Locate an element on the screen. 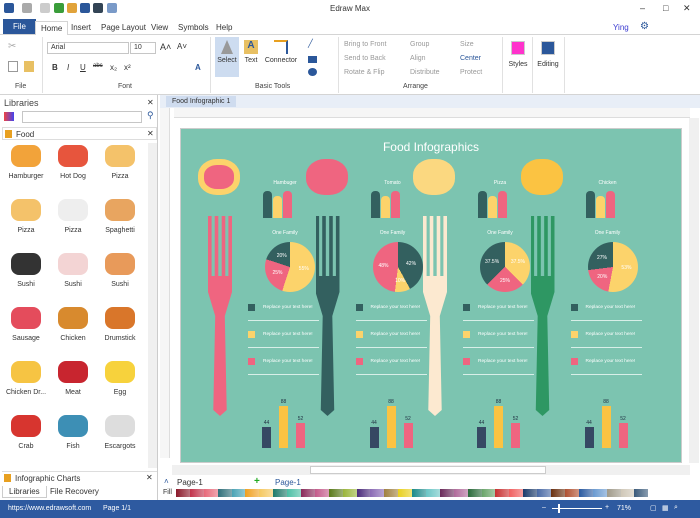  library-item: Spaghetti is located at coordinates (120, 216).